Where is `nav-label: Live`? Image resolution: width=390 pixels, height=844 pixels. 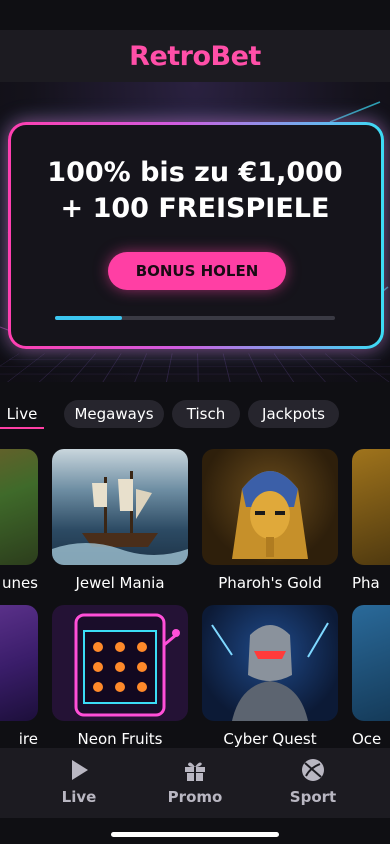 nav-label: Live is located at coordinates (79, 797).